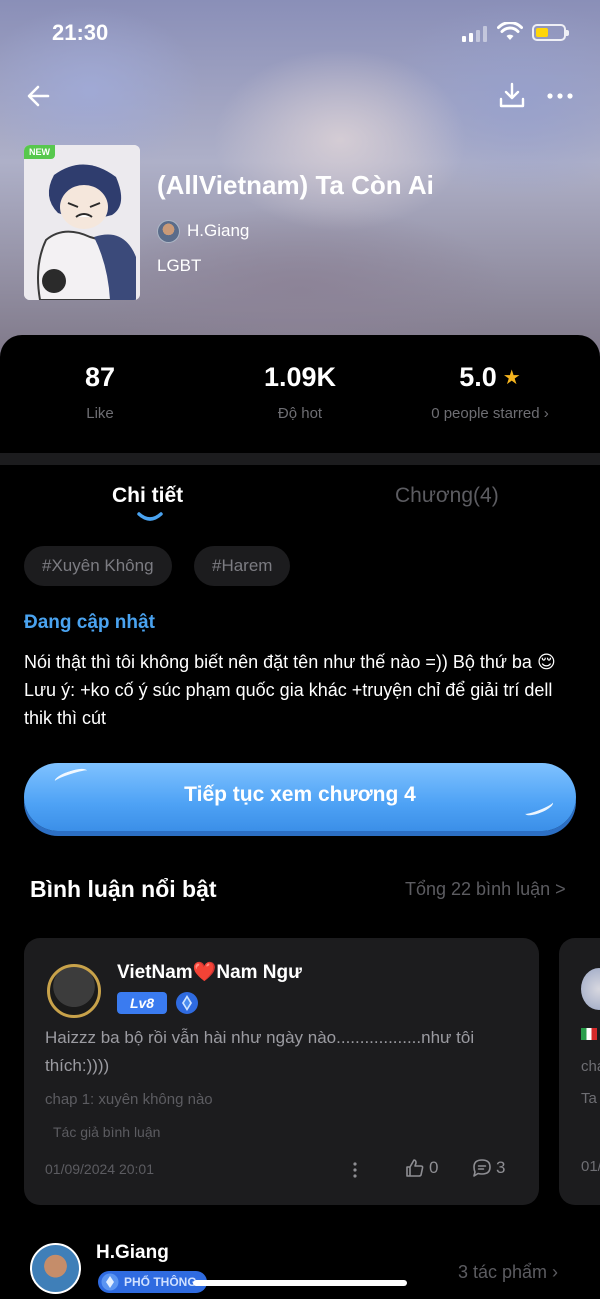 The image size is (600, 1299). Describe the element at coordinates (579, 1071) in the screenshot. I see `comment-card-peek: cha Ta 01/` at that location.